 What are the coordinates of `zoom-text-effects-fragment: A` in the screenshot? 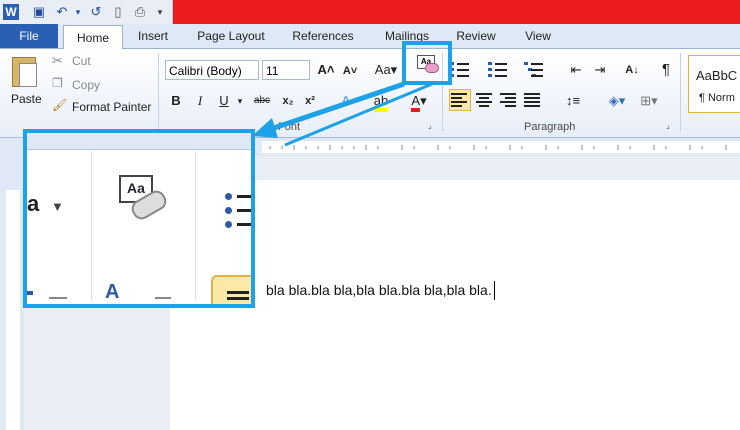 It's located at (112, 292).